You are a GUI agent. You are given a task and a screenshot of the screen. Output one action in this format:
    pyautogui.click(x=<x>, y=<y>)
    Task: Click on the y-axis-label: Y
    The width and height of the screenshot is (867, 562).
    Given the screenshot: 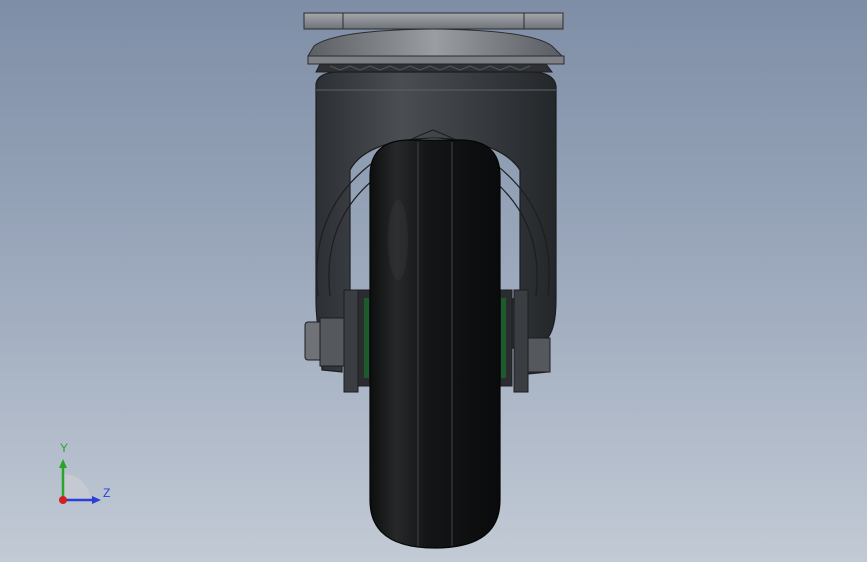 What is the action you would take?
    pyautogui.click(x=64, y=448)
    